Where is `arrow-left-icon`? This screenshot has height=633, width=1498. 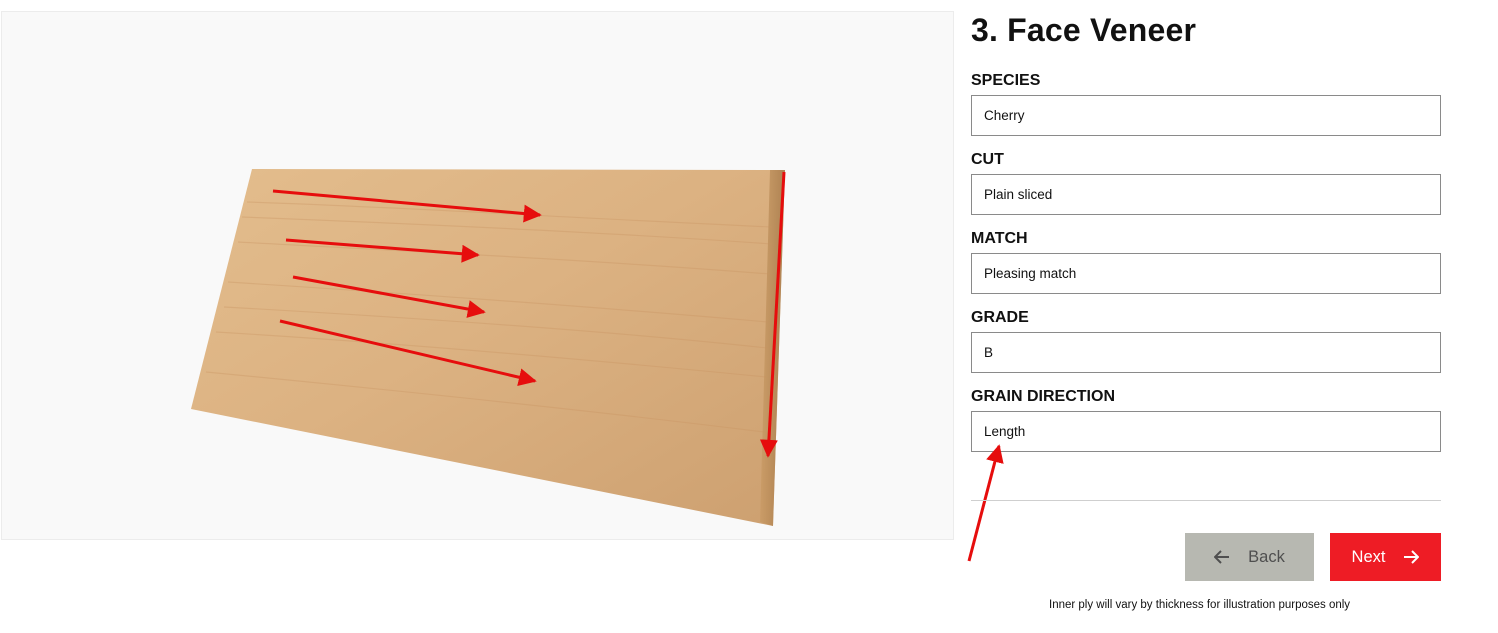 arrow-left-icon is located at coordinates (1222, 557).